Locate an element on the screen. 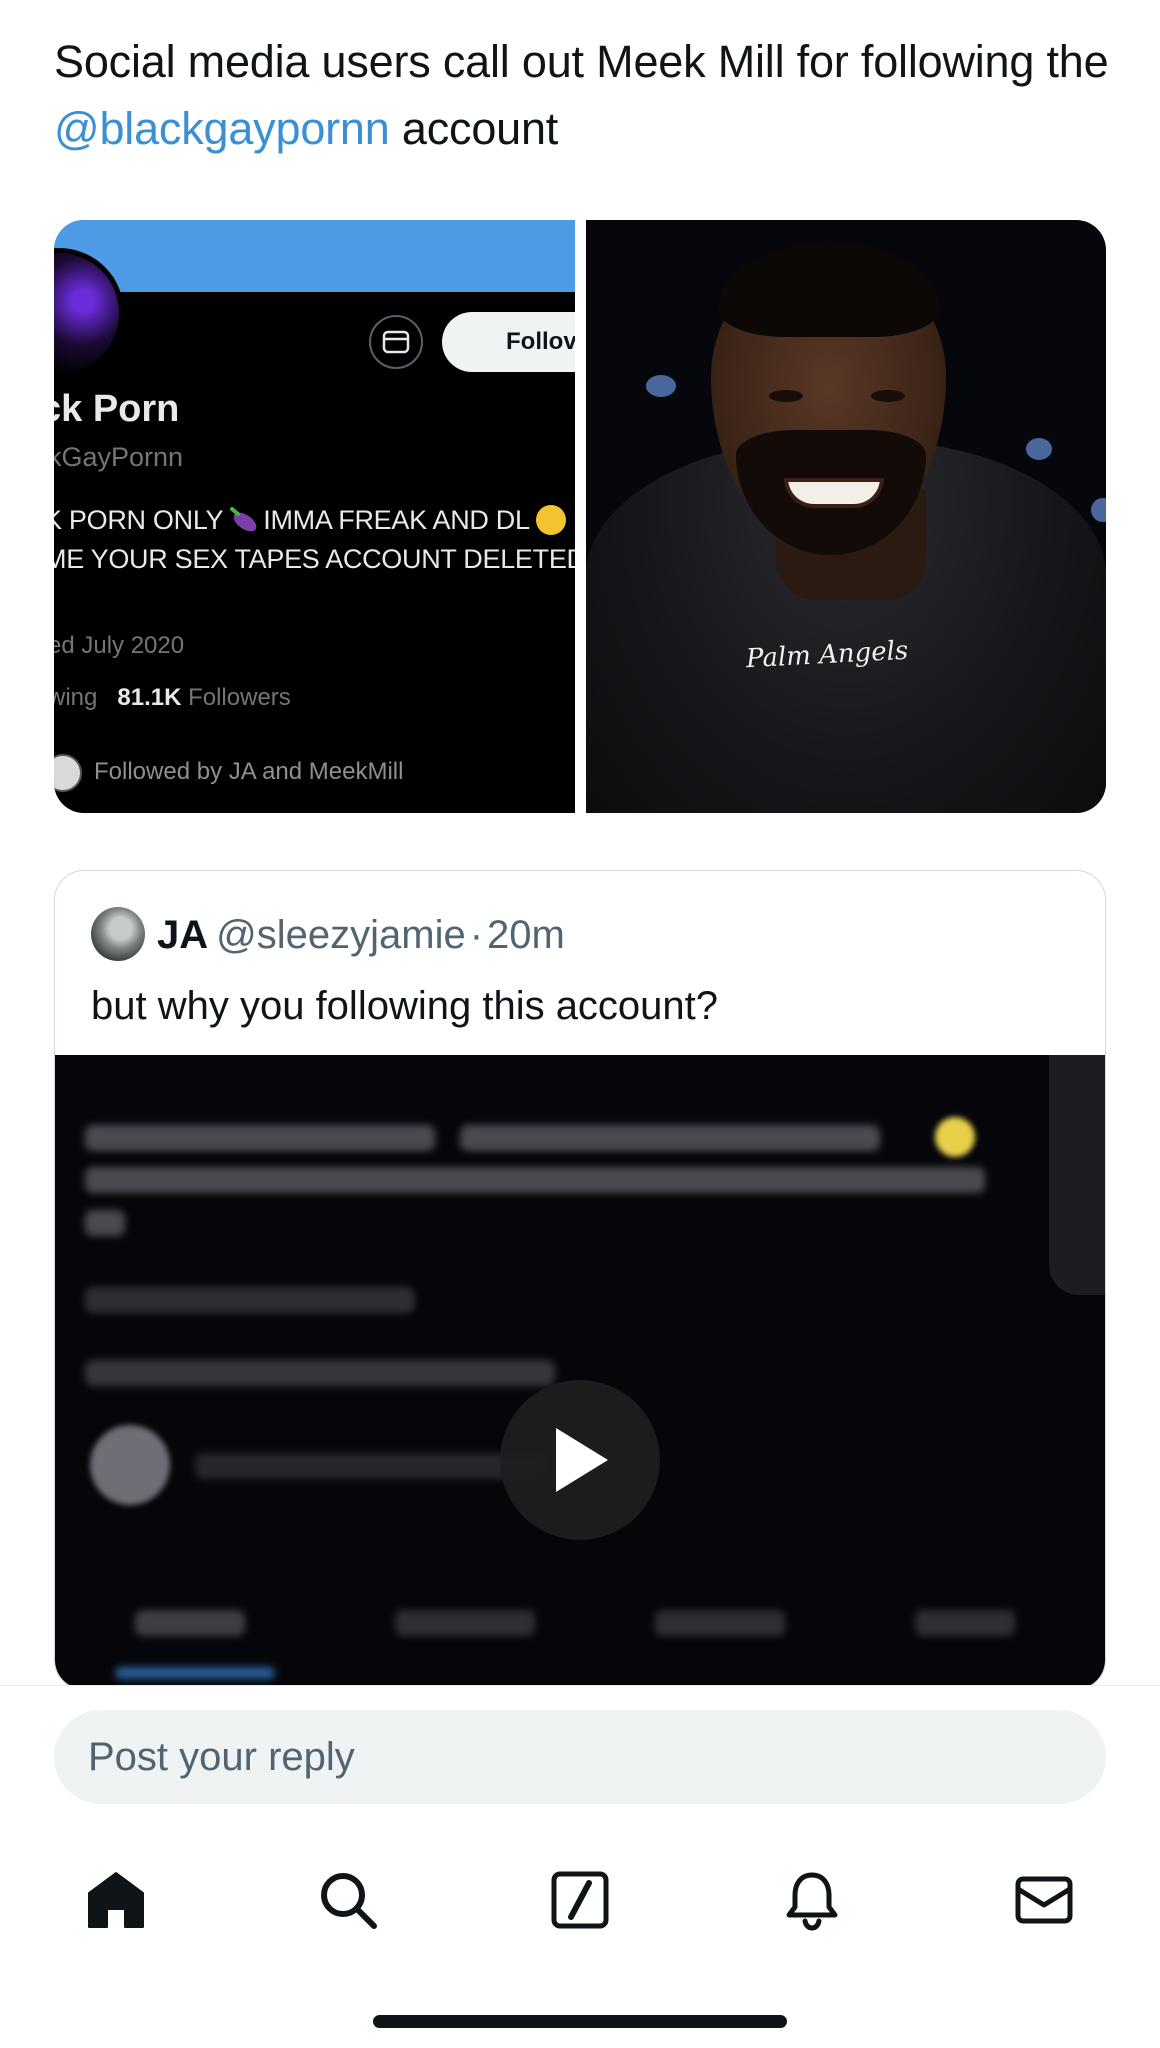 This screenshot has height=2048, width=1160. play-icon is located at coordinates (582, 1460).